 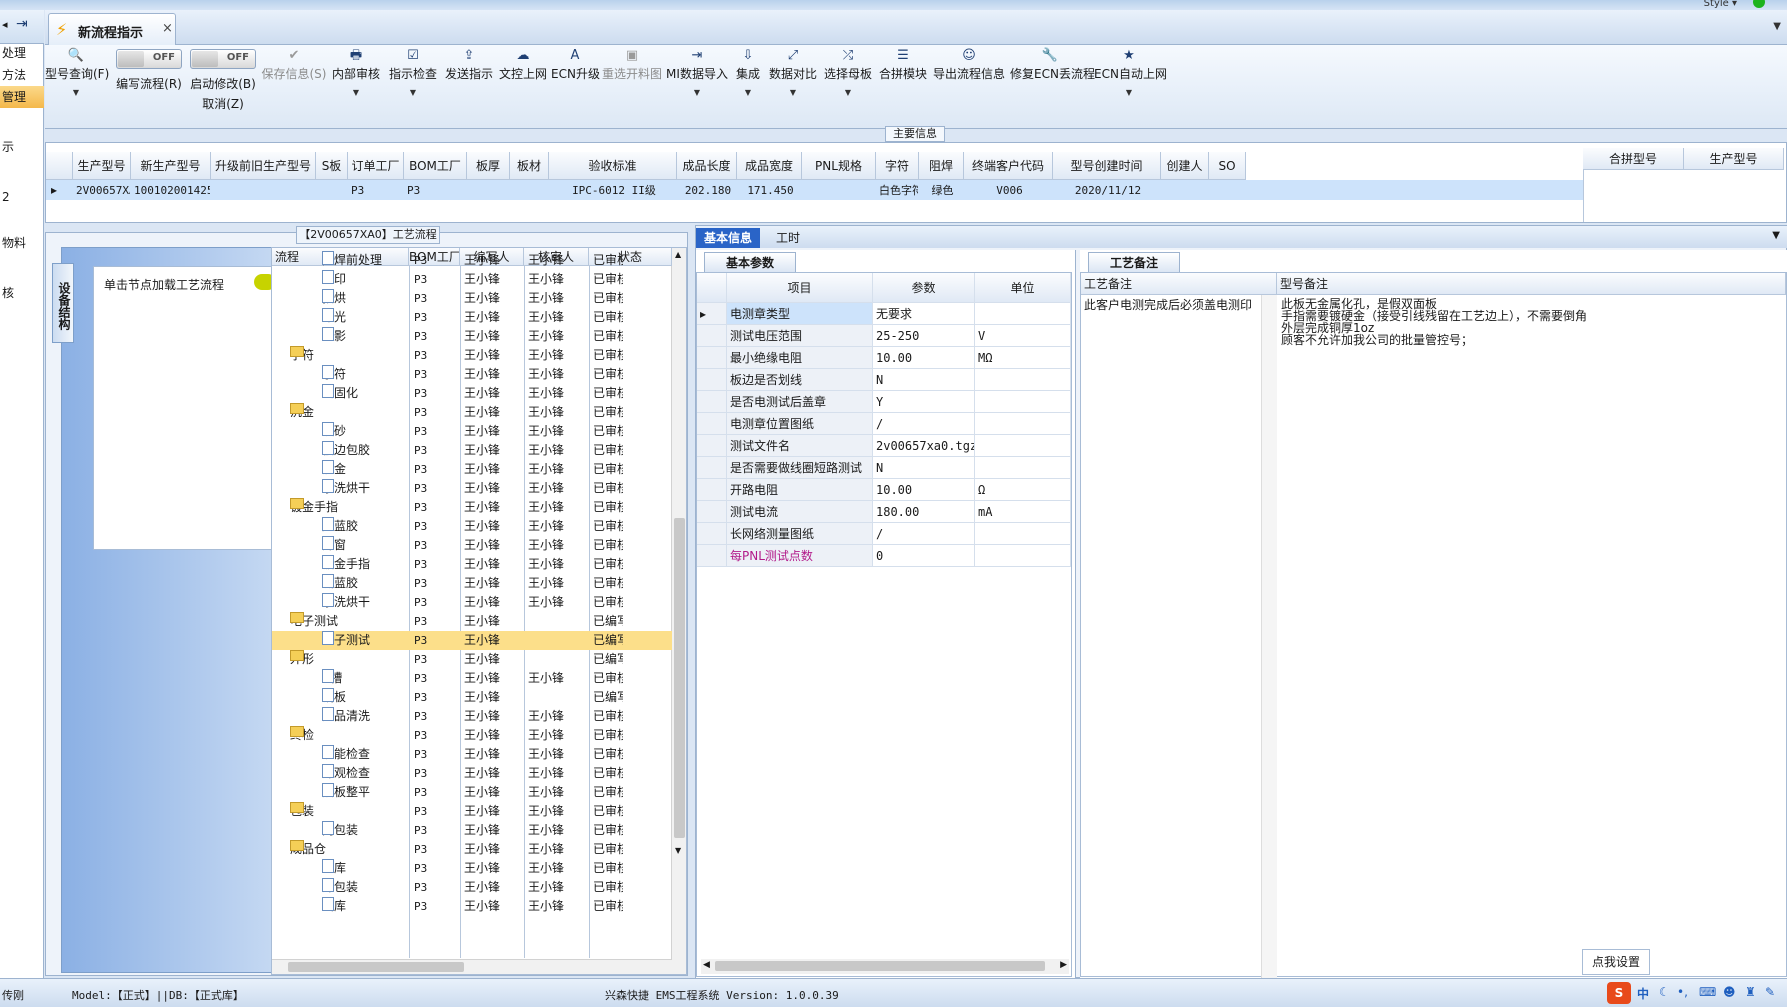 I want to click on tree-node: 开窗, so click(x=365, y=545).